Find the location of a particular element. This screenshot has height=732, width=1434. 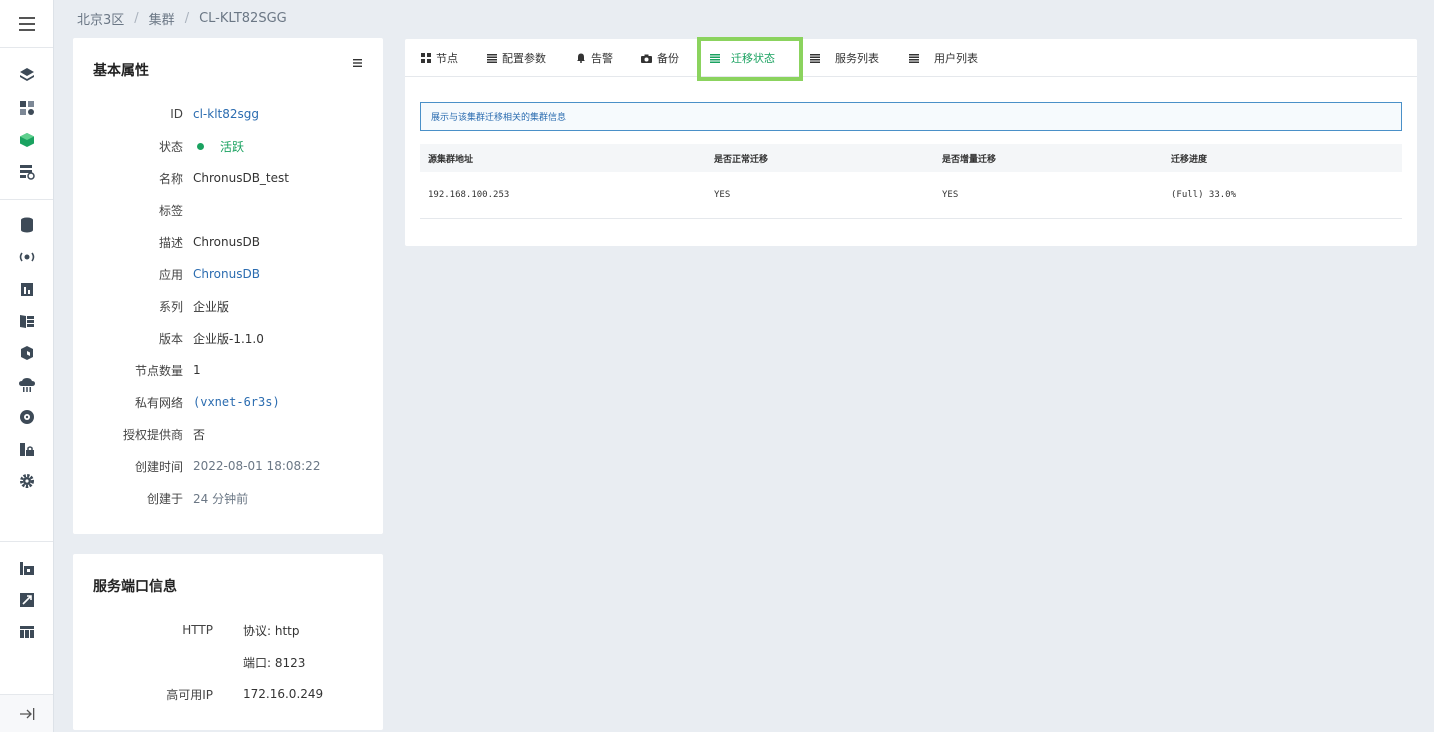

breadcrumb-clusters: 集群 is located at coordinates (162, 18).